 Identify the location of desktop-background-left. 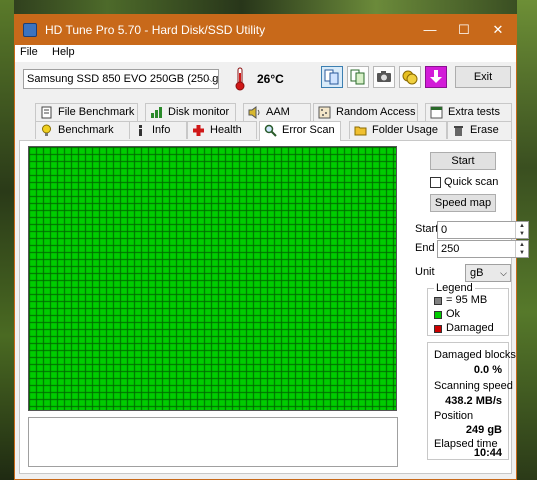
(7, 240).